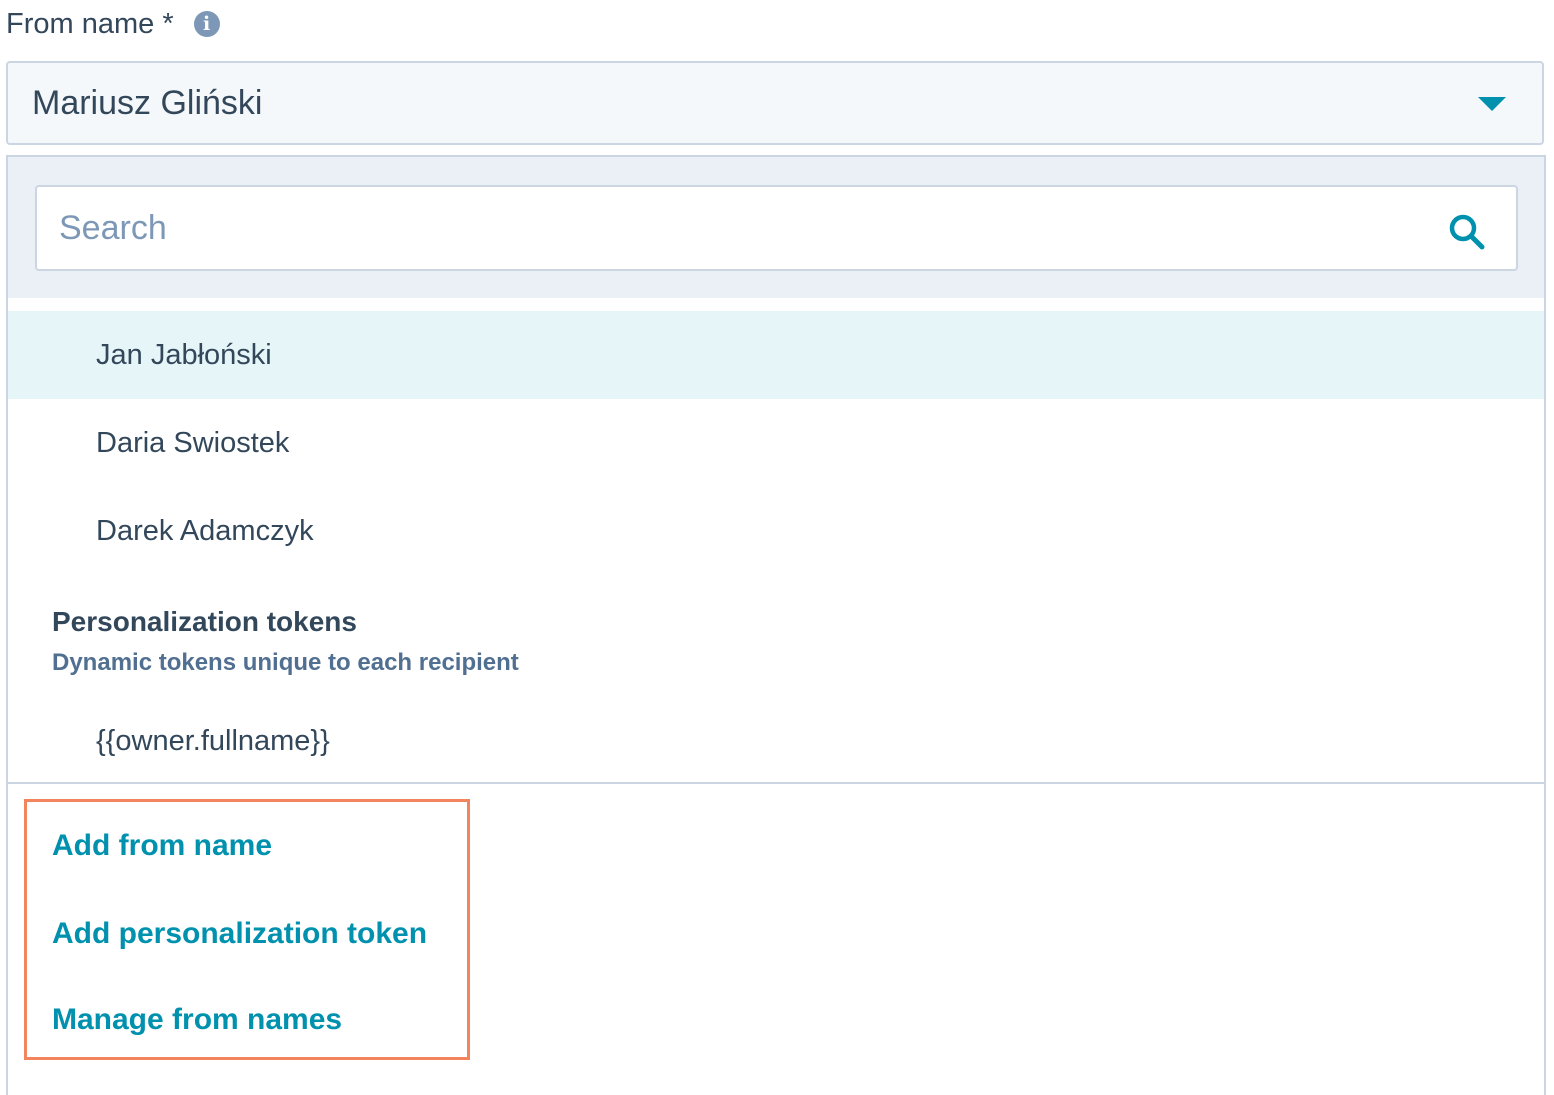  I want to click on option-label: Darek Adamczyk, so click(205, 530).